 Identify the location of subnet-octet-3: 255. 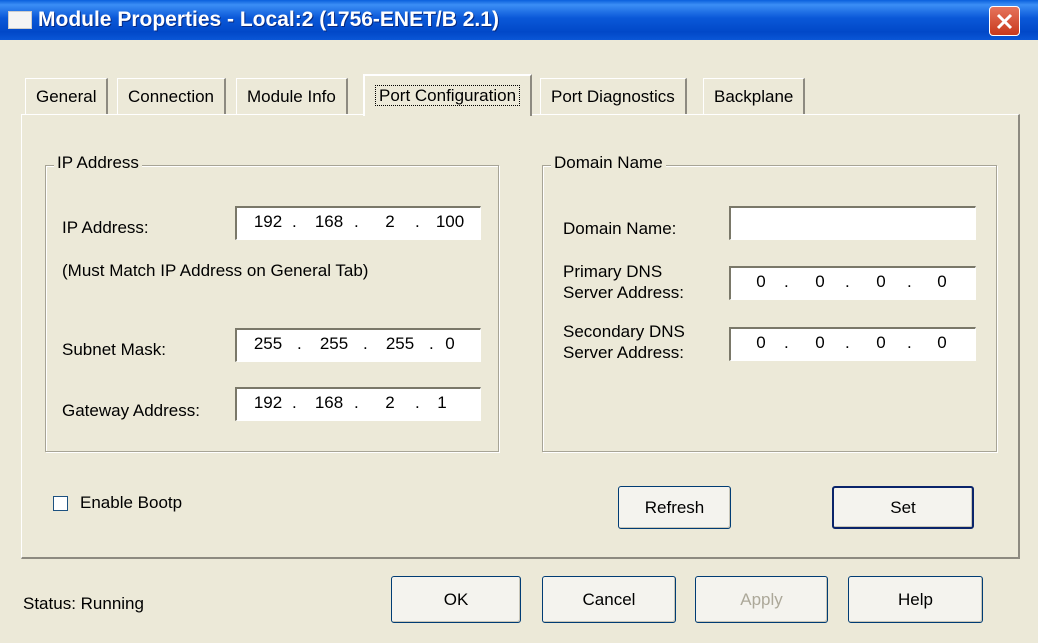
(400, 344).